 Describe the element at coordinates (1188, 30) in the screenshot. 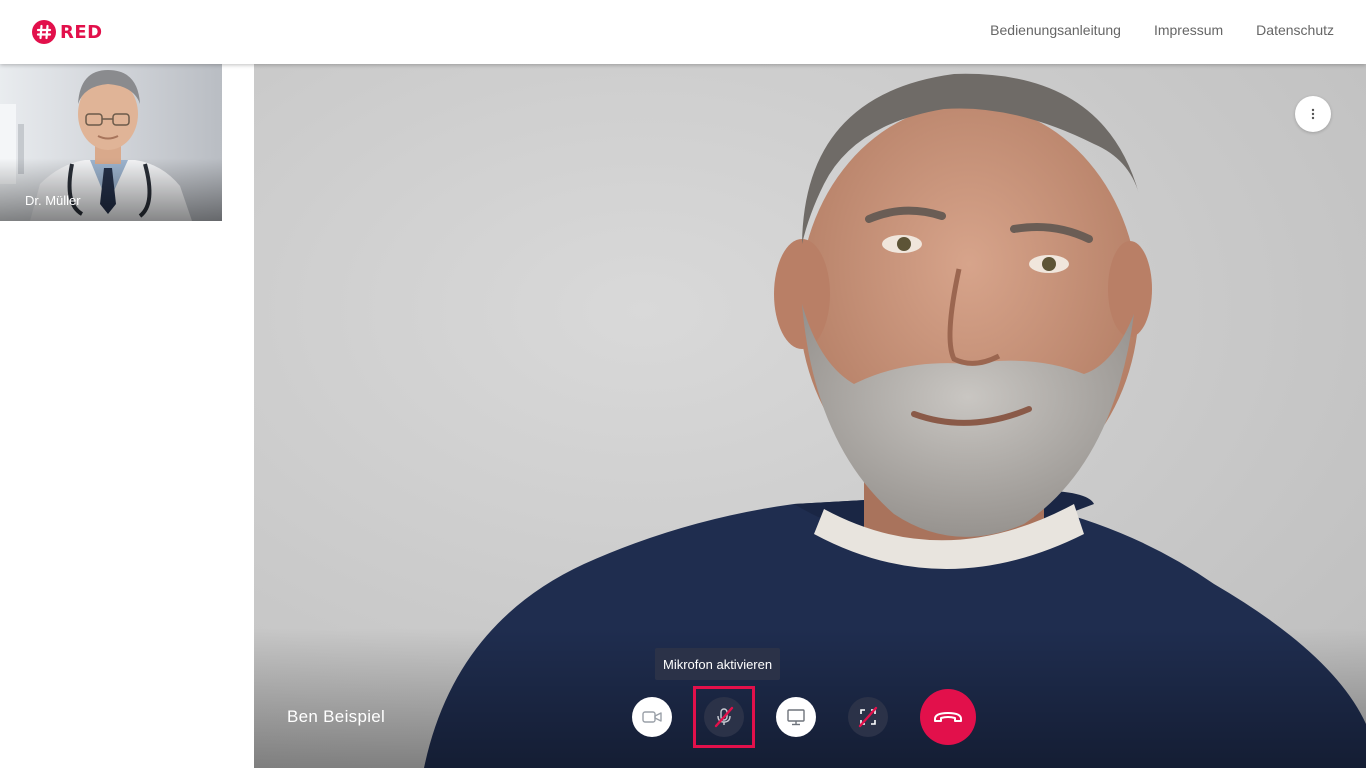

I see `nav-link-imprint: Impressum` at that location.